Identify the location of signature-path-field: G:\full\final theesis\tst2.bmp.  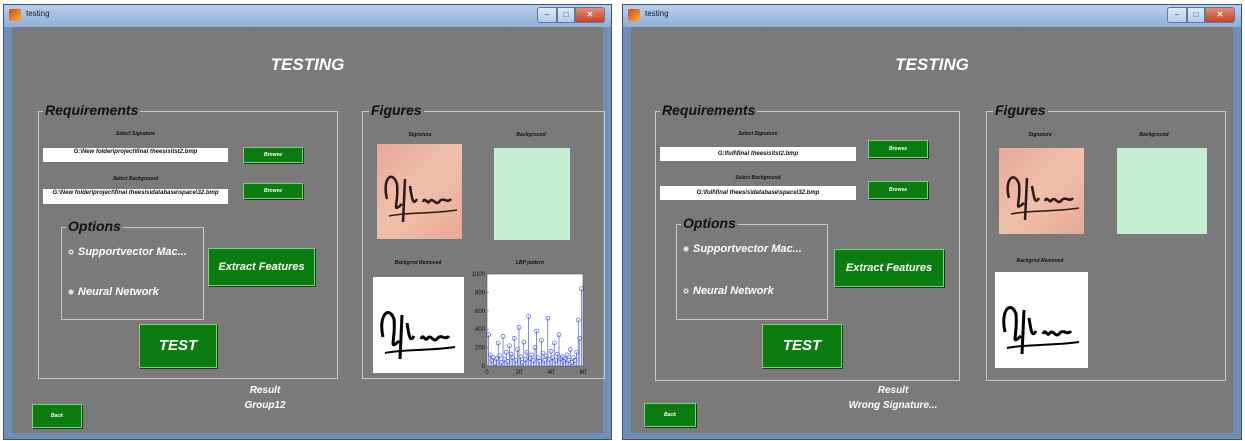
(758, 154).